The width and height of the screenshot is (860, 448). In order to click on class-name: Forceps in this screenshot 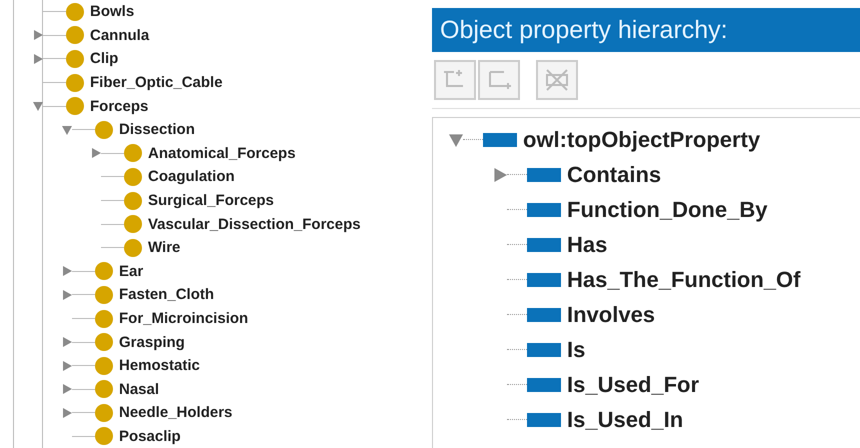, I will do `click(119, 106)`.